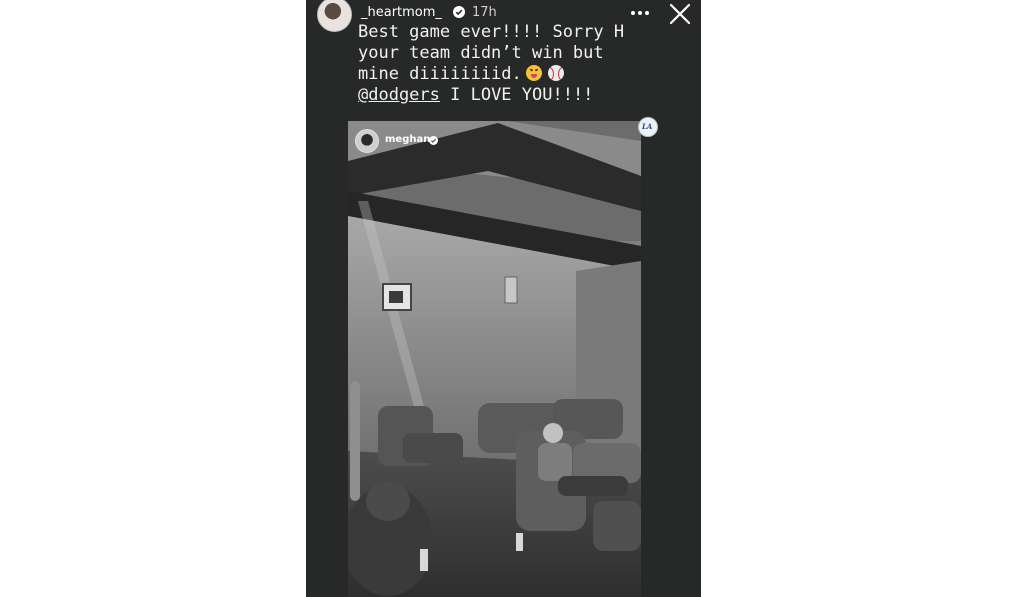 Image resolution: width=1024 pixels, height=597 pixels. What do you see at coordinates (533, 73) in the screenshot?
I see `squinting-tongue-emoji-icon` at bounding box center [533, 73].